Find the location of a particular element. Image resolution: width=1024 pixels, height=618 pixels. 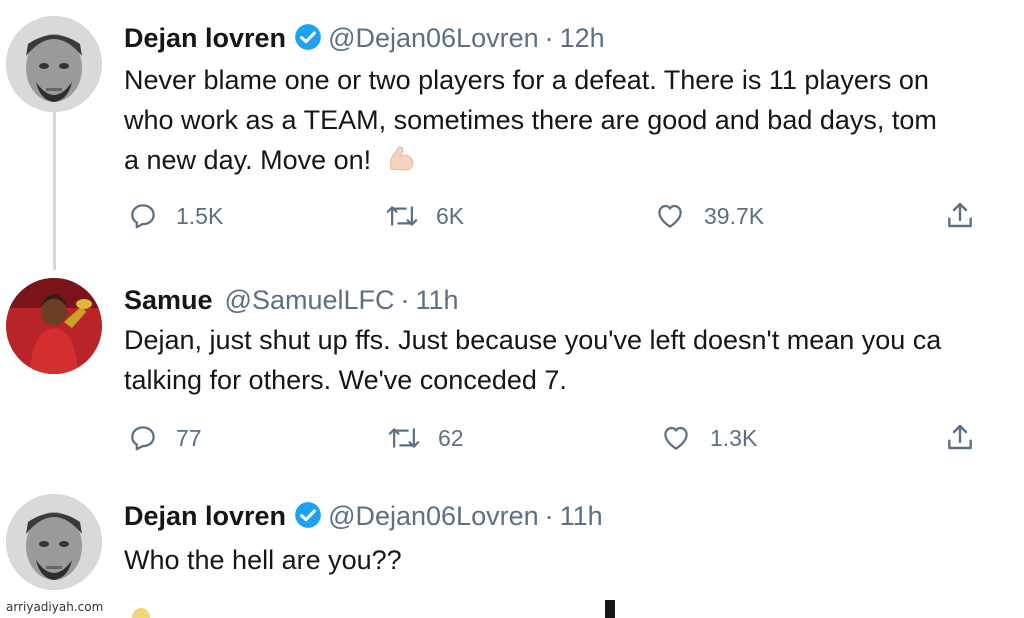

tweet-text: Who the hell are you?? is located at coordinates (574, 560).